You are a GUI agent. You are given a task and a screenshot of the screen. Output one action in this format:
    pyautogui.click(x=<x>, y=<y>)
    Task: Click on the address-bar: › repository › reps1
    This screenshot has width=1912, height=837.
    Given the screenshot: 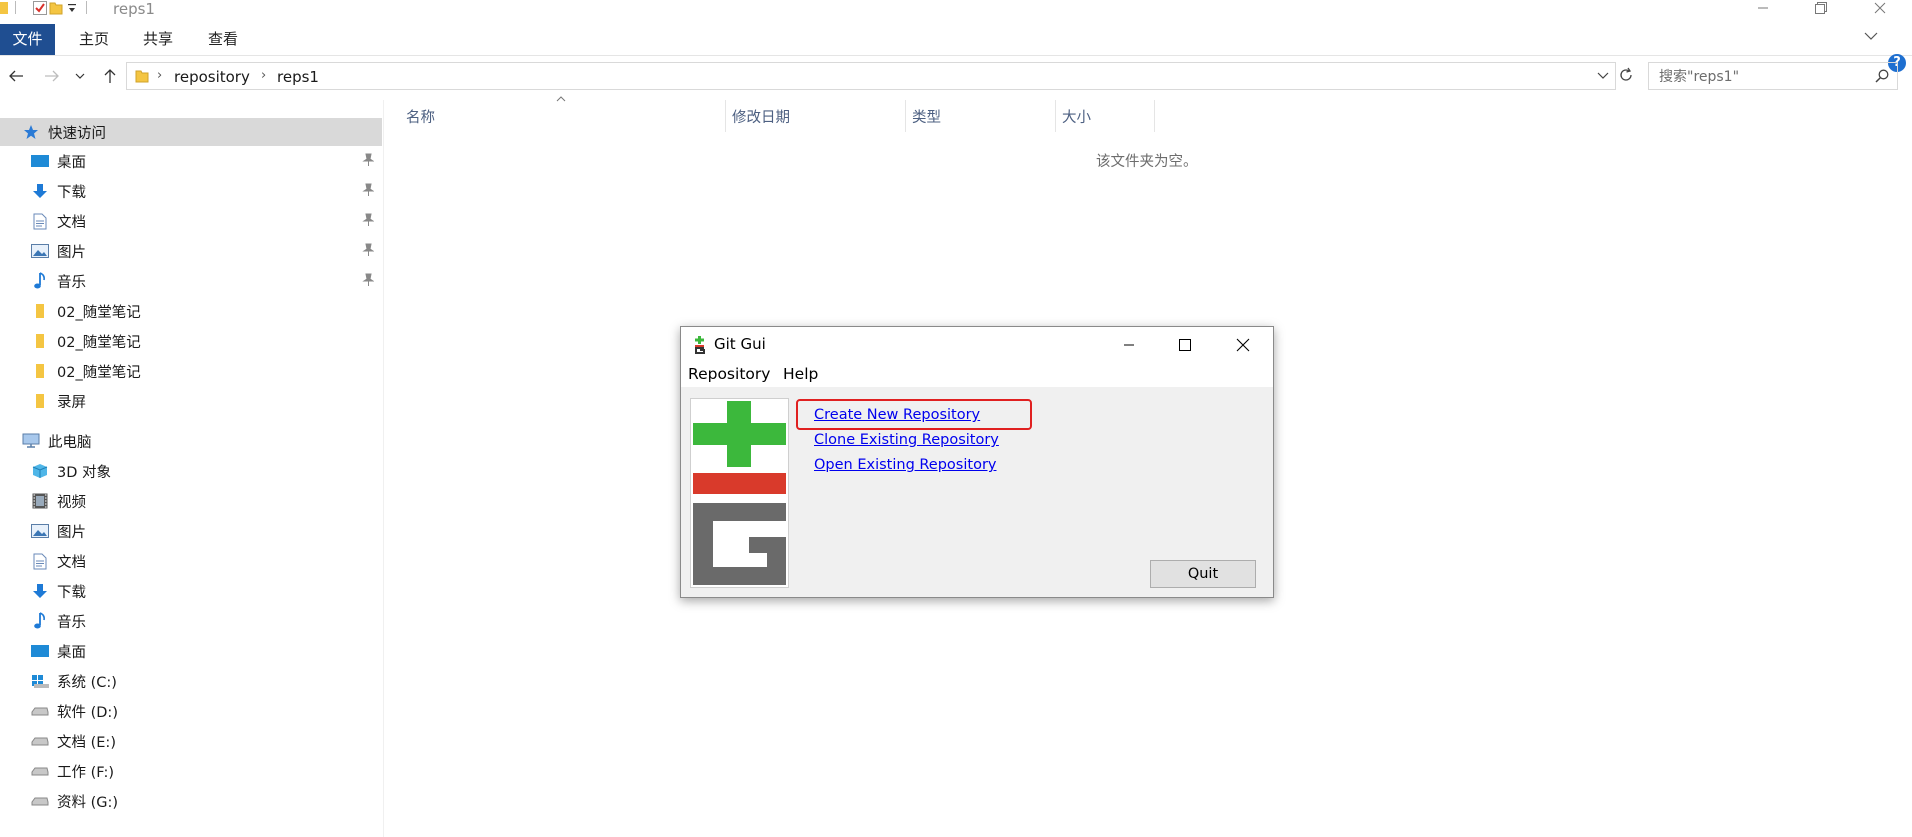 What is the action you would take?
    pyautogui.click(x=871, y=76)
    